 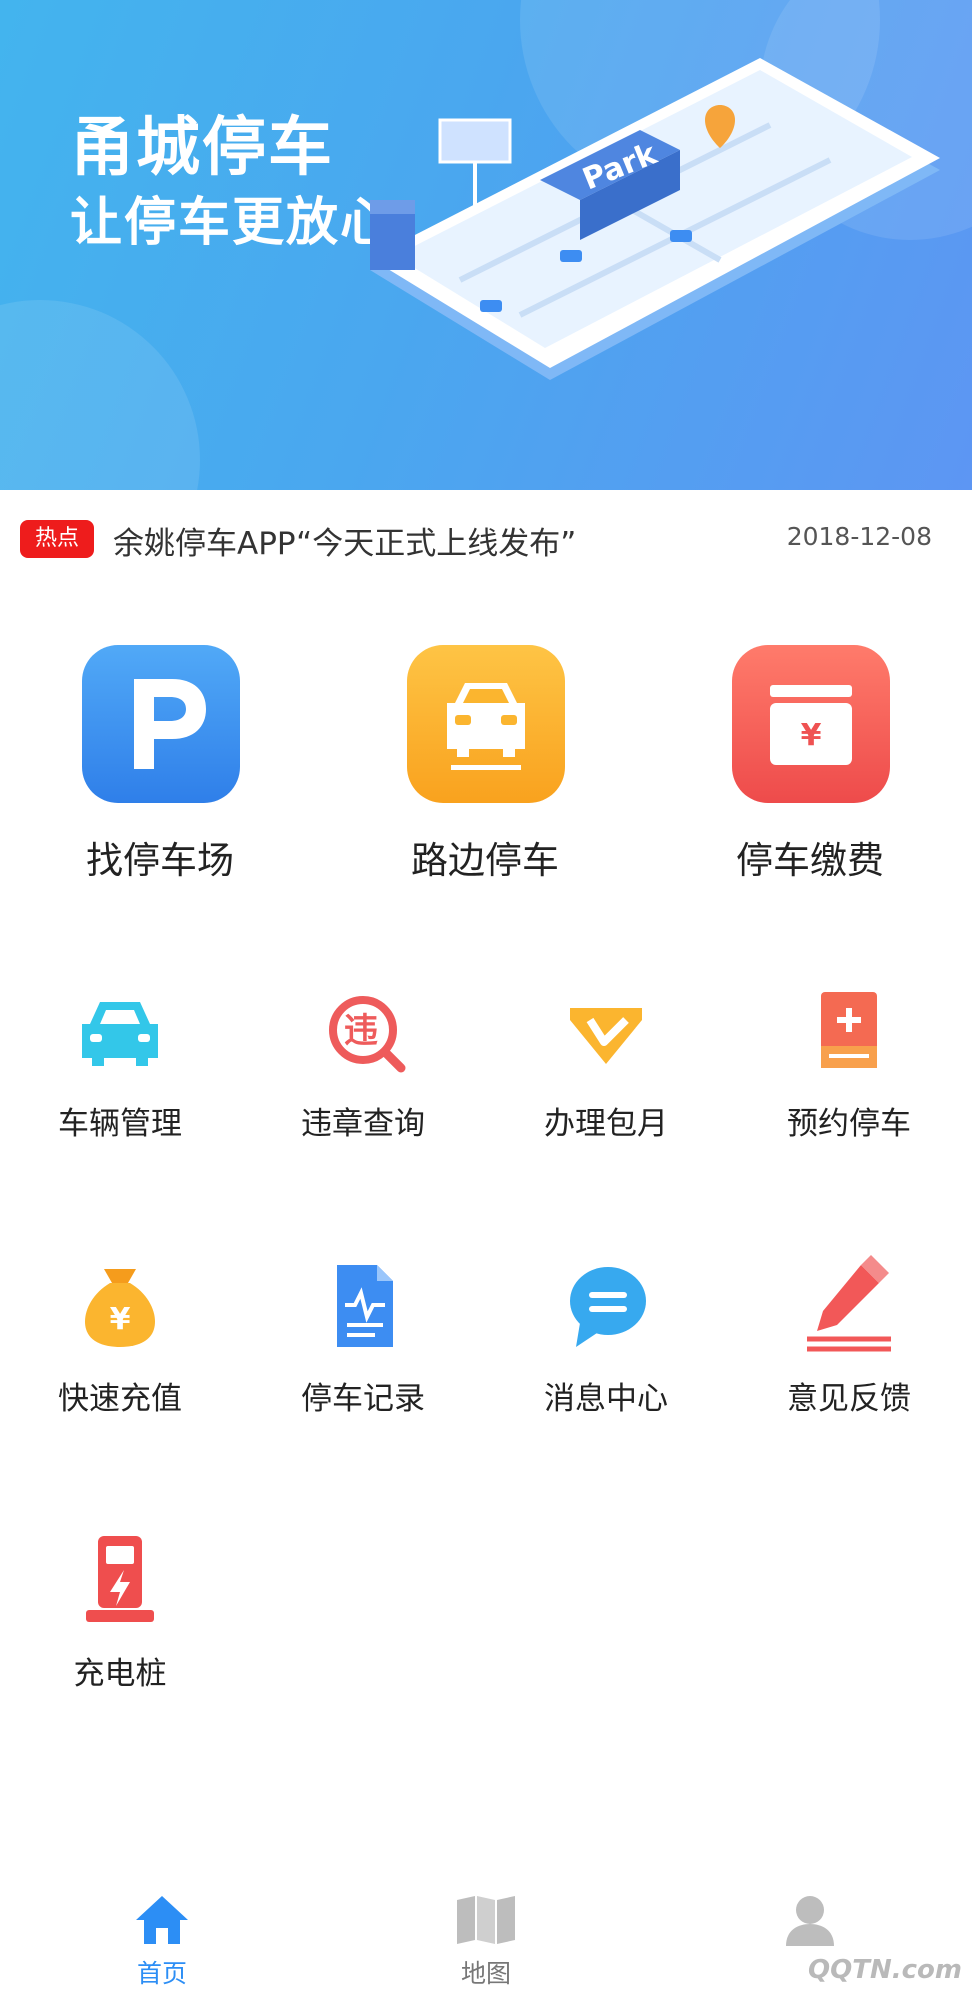 I want to click on money-bag-icon: ¥, so click(x=120, y=1308).